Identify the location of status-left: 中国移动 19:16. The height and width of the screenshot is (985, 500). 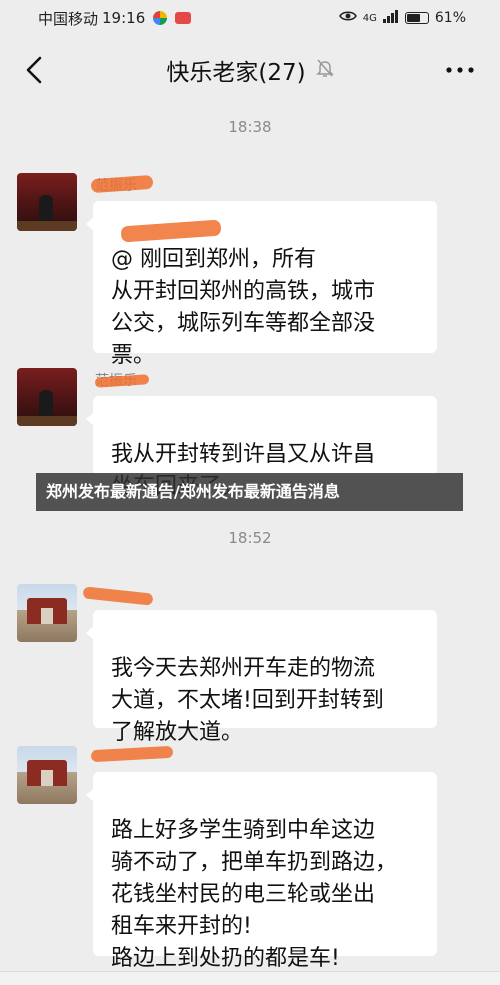
(115, 18).